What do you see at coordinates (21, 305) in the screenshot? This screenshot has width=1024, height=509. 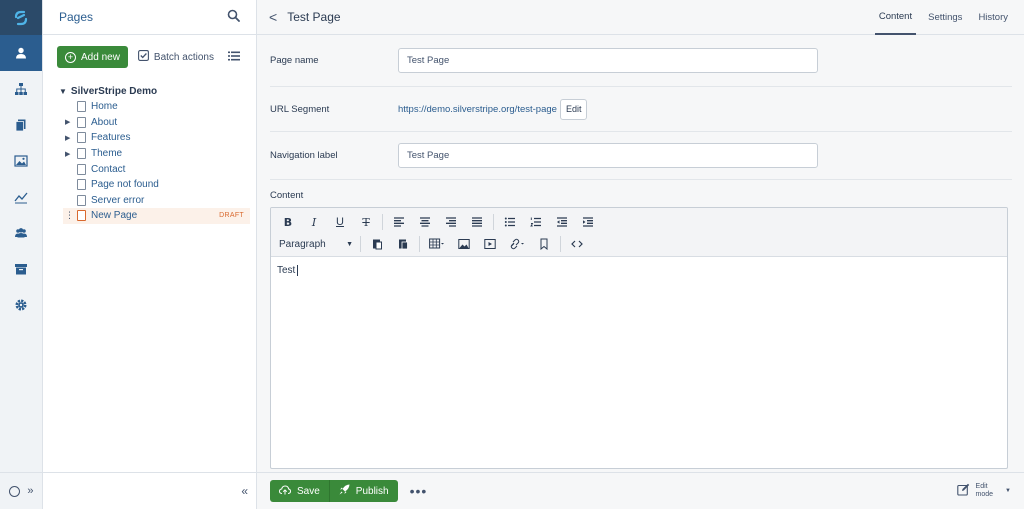 I see `nav-settings-icon` at bounding box center [21, 305].